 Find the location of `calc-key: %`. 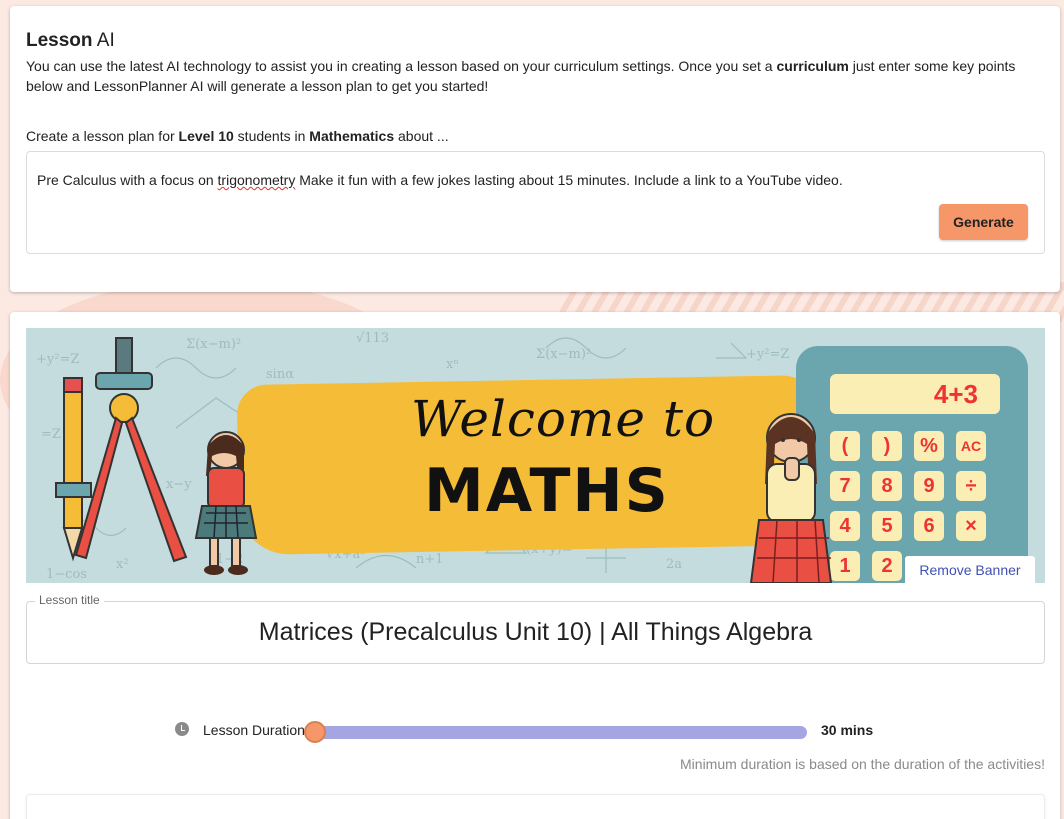

calc-key: % is located at coordinates (929, 446).